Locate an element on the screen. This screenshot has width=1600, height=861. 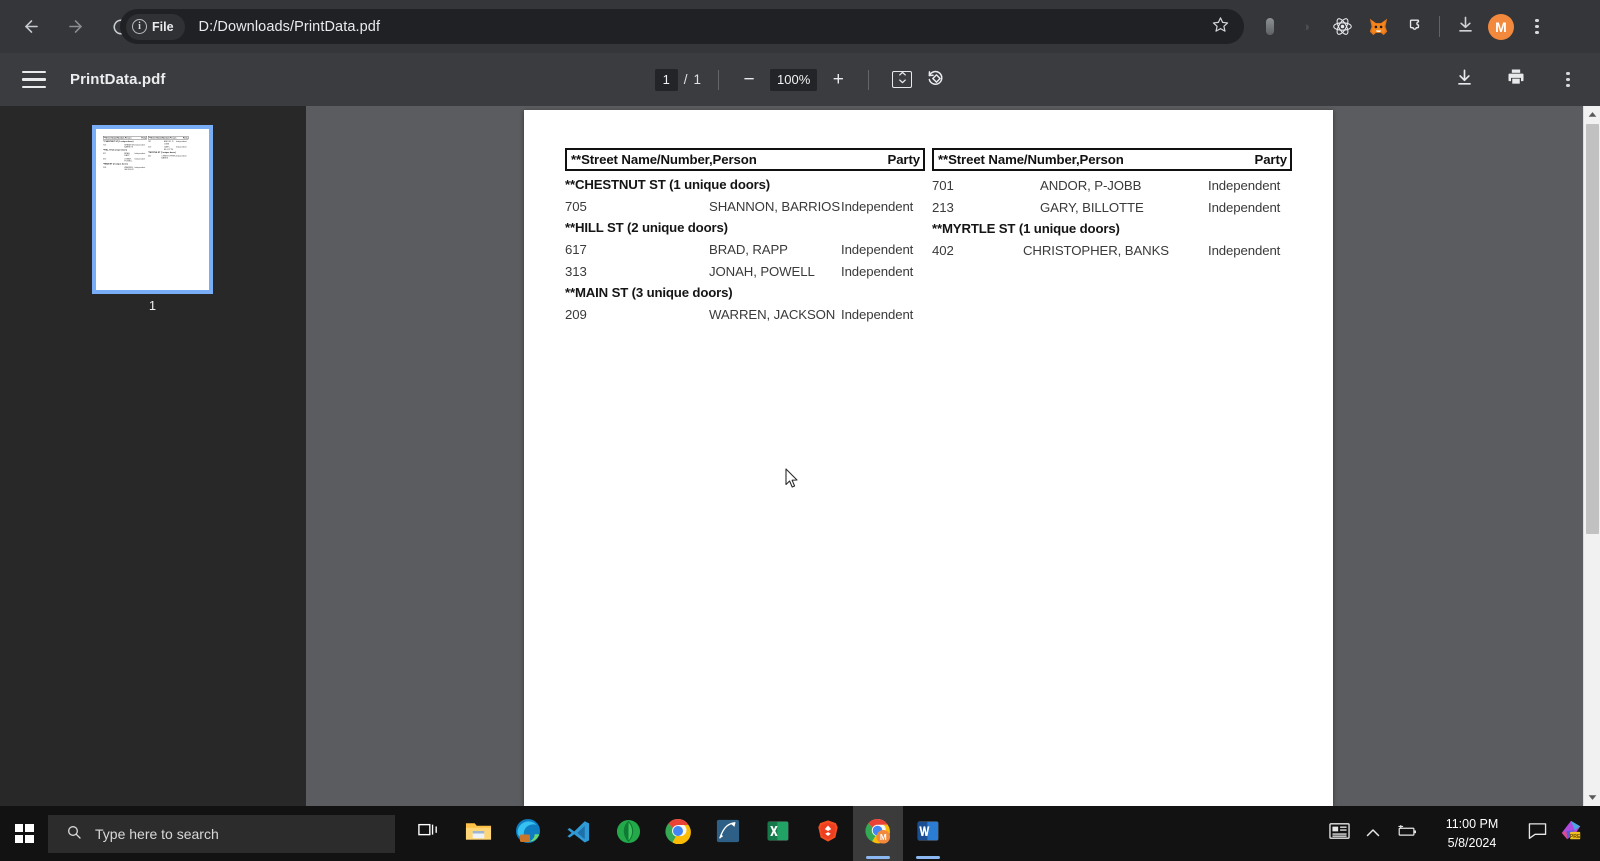
pdf-viewer-toolbar: PrintData.pdf 1 / 1 − 100% + is located at coordinates (800, 79).